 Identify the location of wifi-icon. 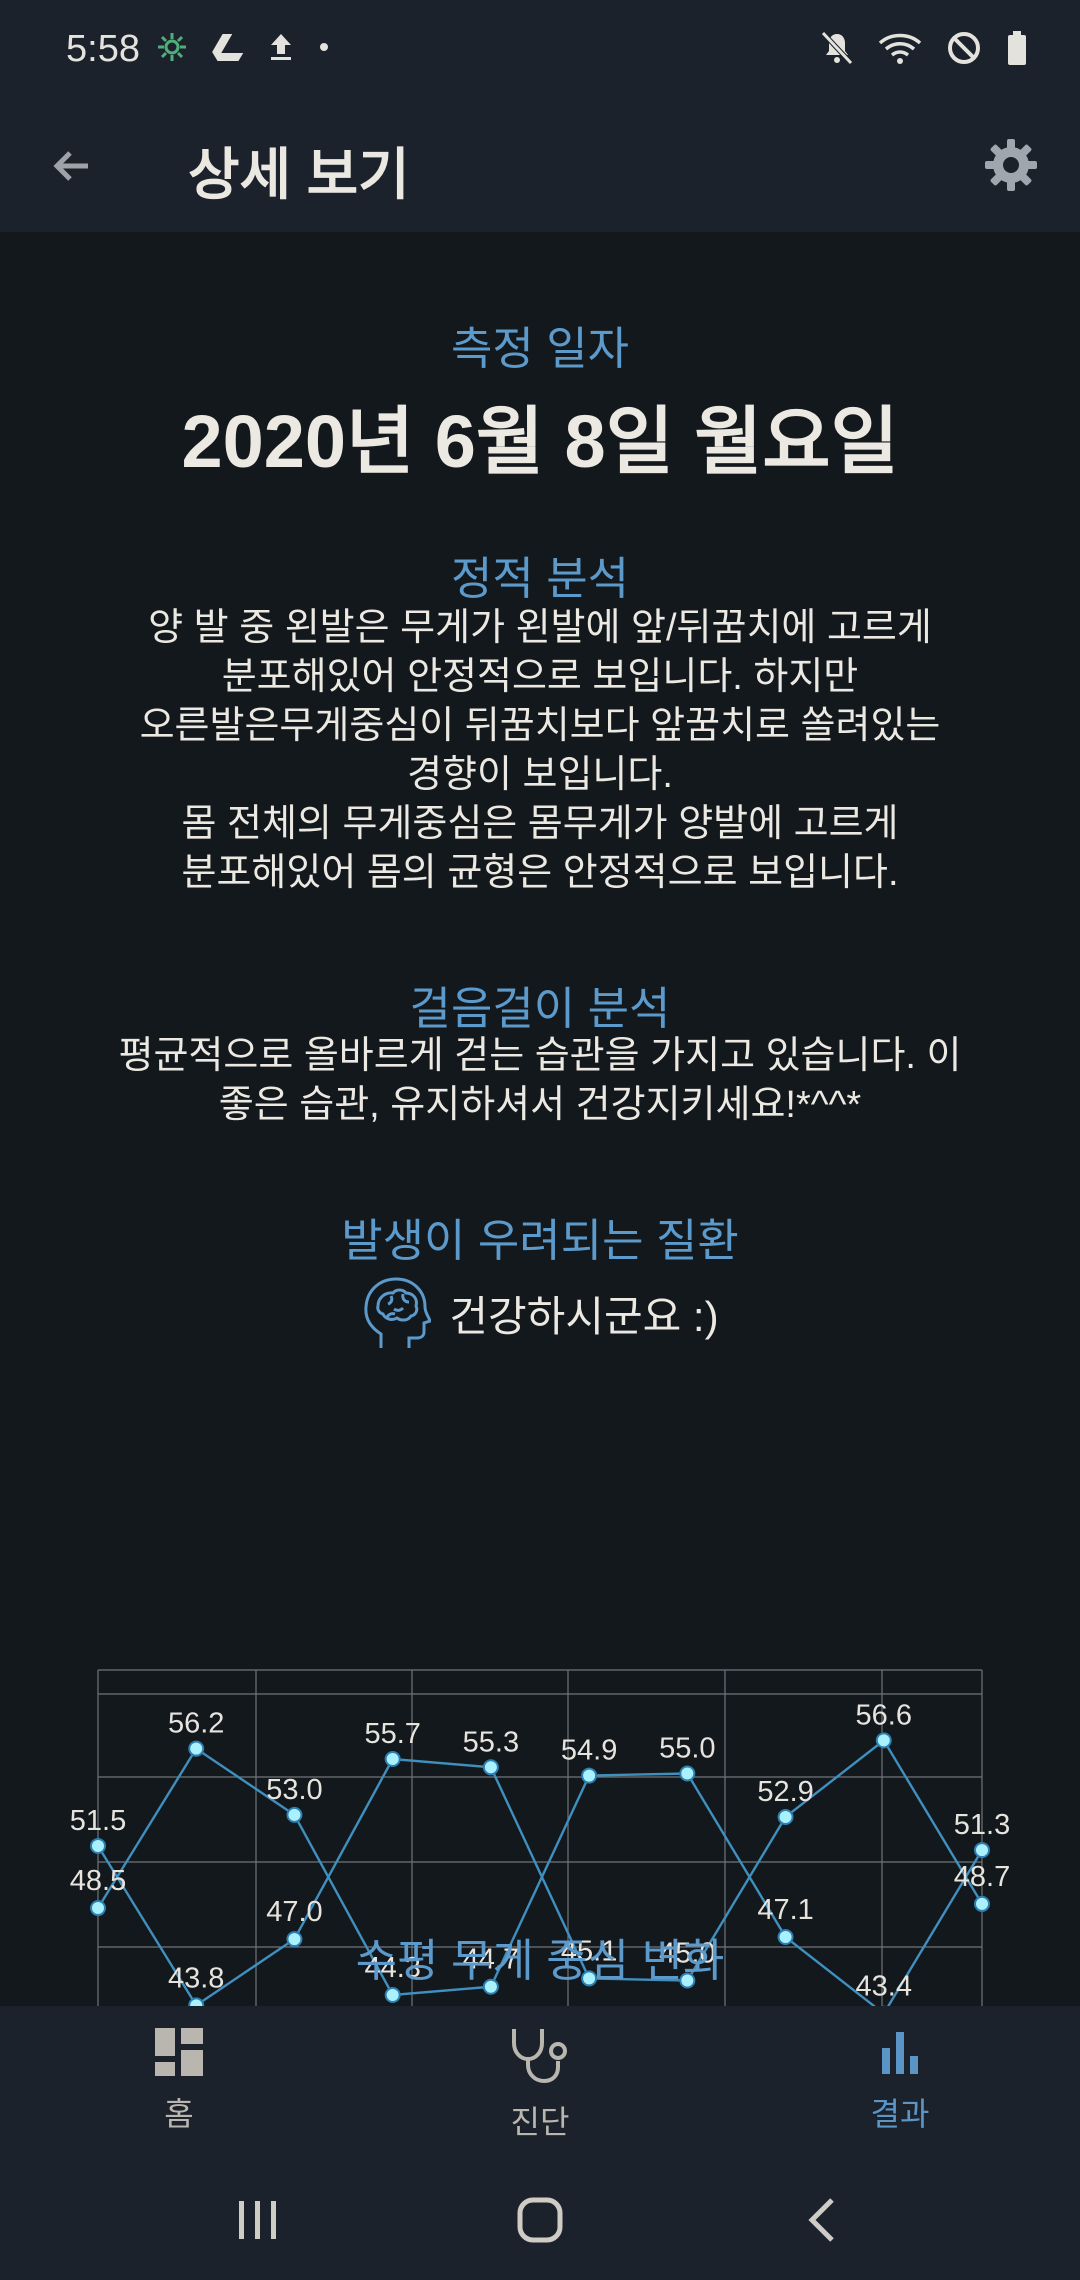
(900, 50).